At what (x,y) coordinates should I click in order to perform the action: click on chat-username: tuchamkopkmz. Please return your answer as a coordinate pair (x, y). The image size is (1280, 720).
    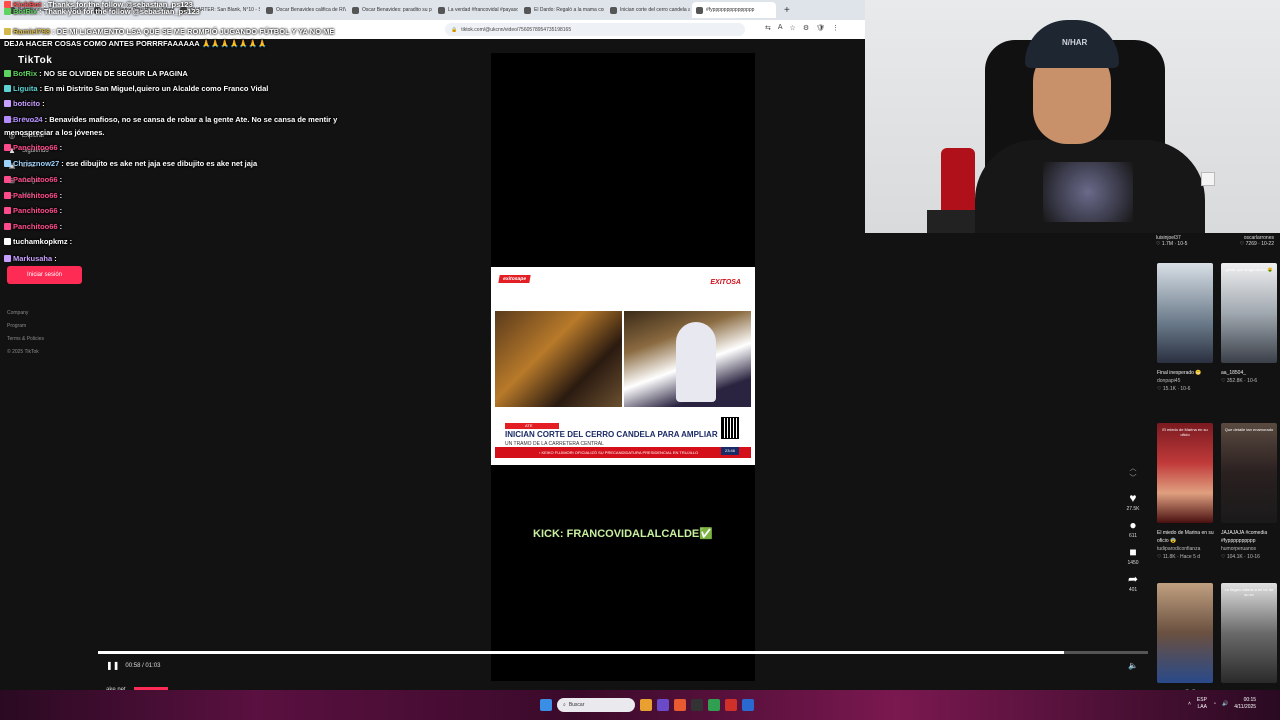
    Looking at the image, I should click on (40, 241).